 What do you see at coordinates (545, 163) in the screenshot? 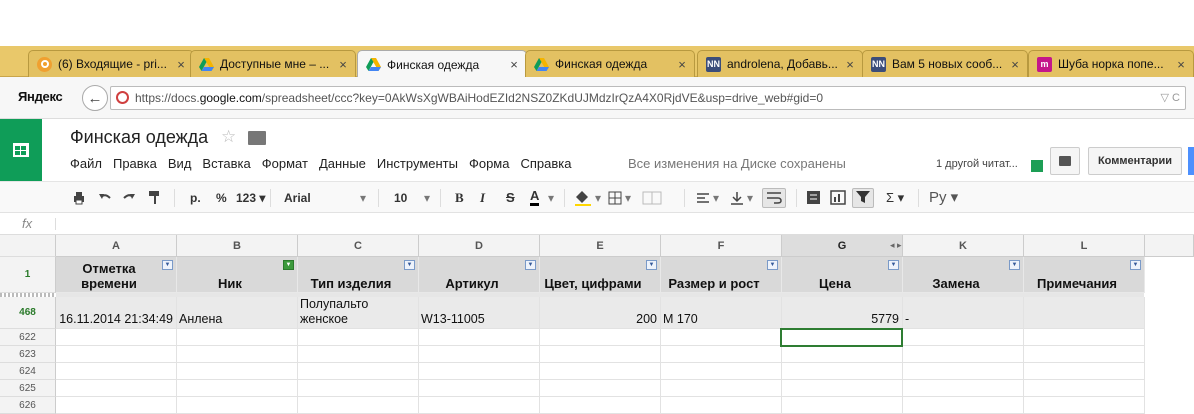
I see `menu-item-9: Справка` at bounding box center [545, 163].